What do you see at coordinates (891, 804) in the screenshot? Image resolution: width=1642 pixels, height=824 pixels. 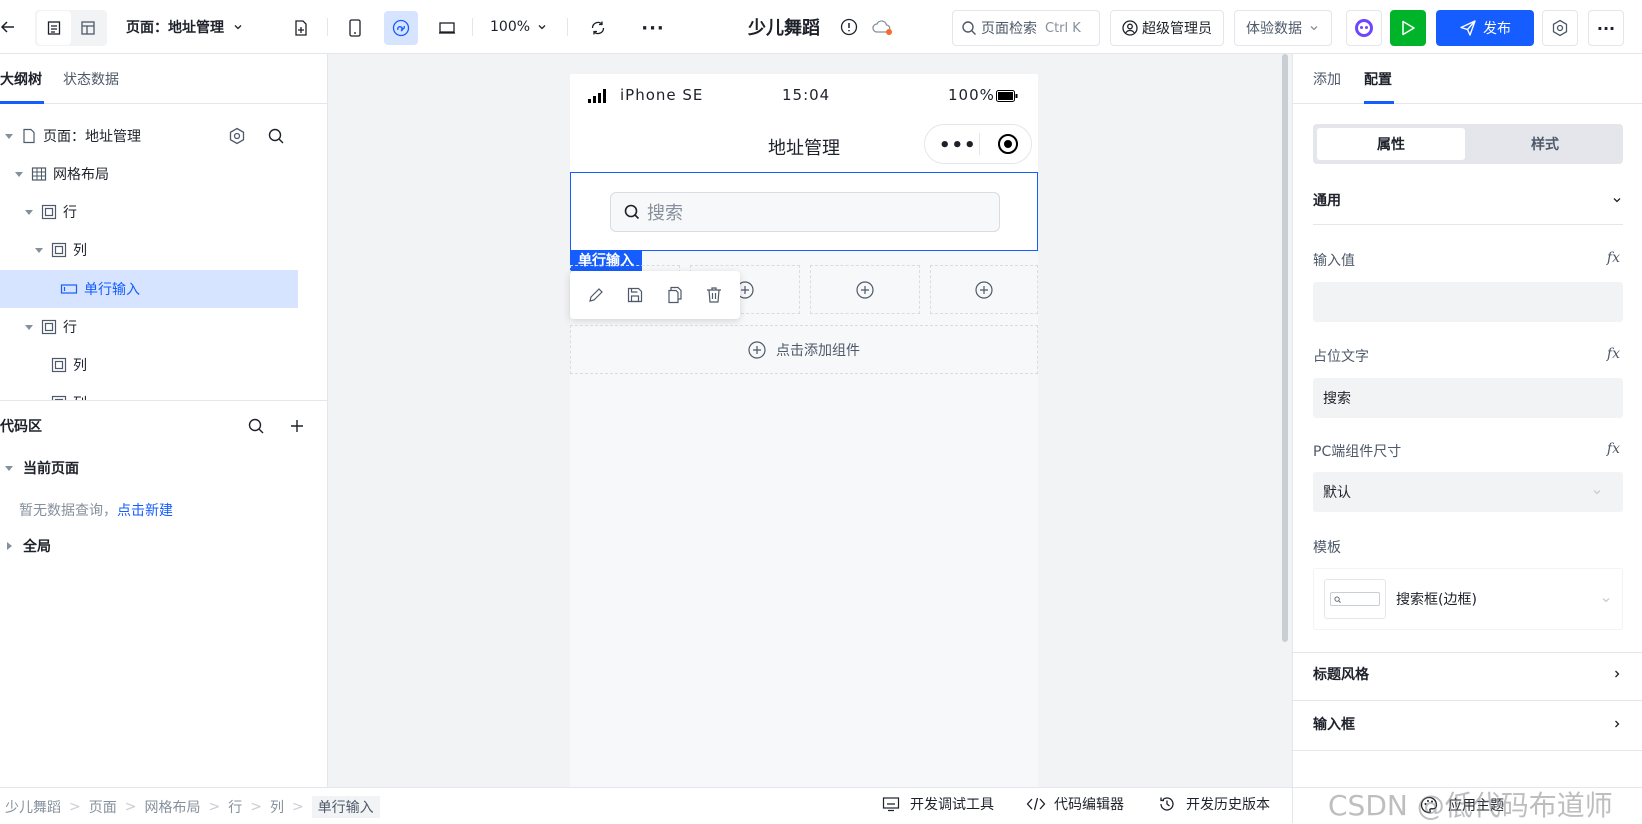 I see `monitor-icon` at bounding box center [891, 804].